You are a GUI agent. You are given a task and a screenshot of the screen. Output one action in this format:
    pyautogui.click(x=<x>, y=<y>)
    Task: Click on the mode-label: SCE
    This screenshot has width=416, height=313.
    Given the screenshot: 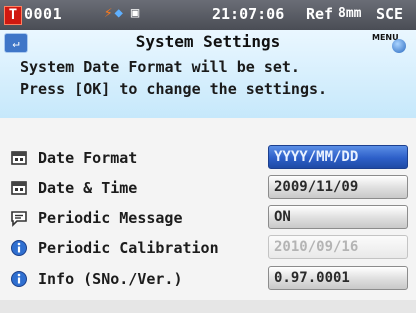 What is the action you would take?
    pyautogui.click(x=390, y=14)
    